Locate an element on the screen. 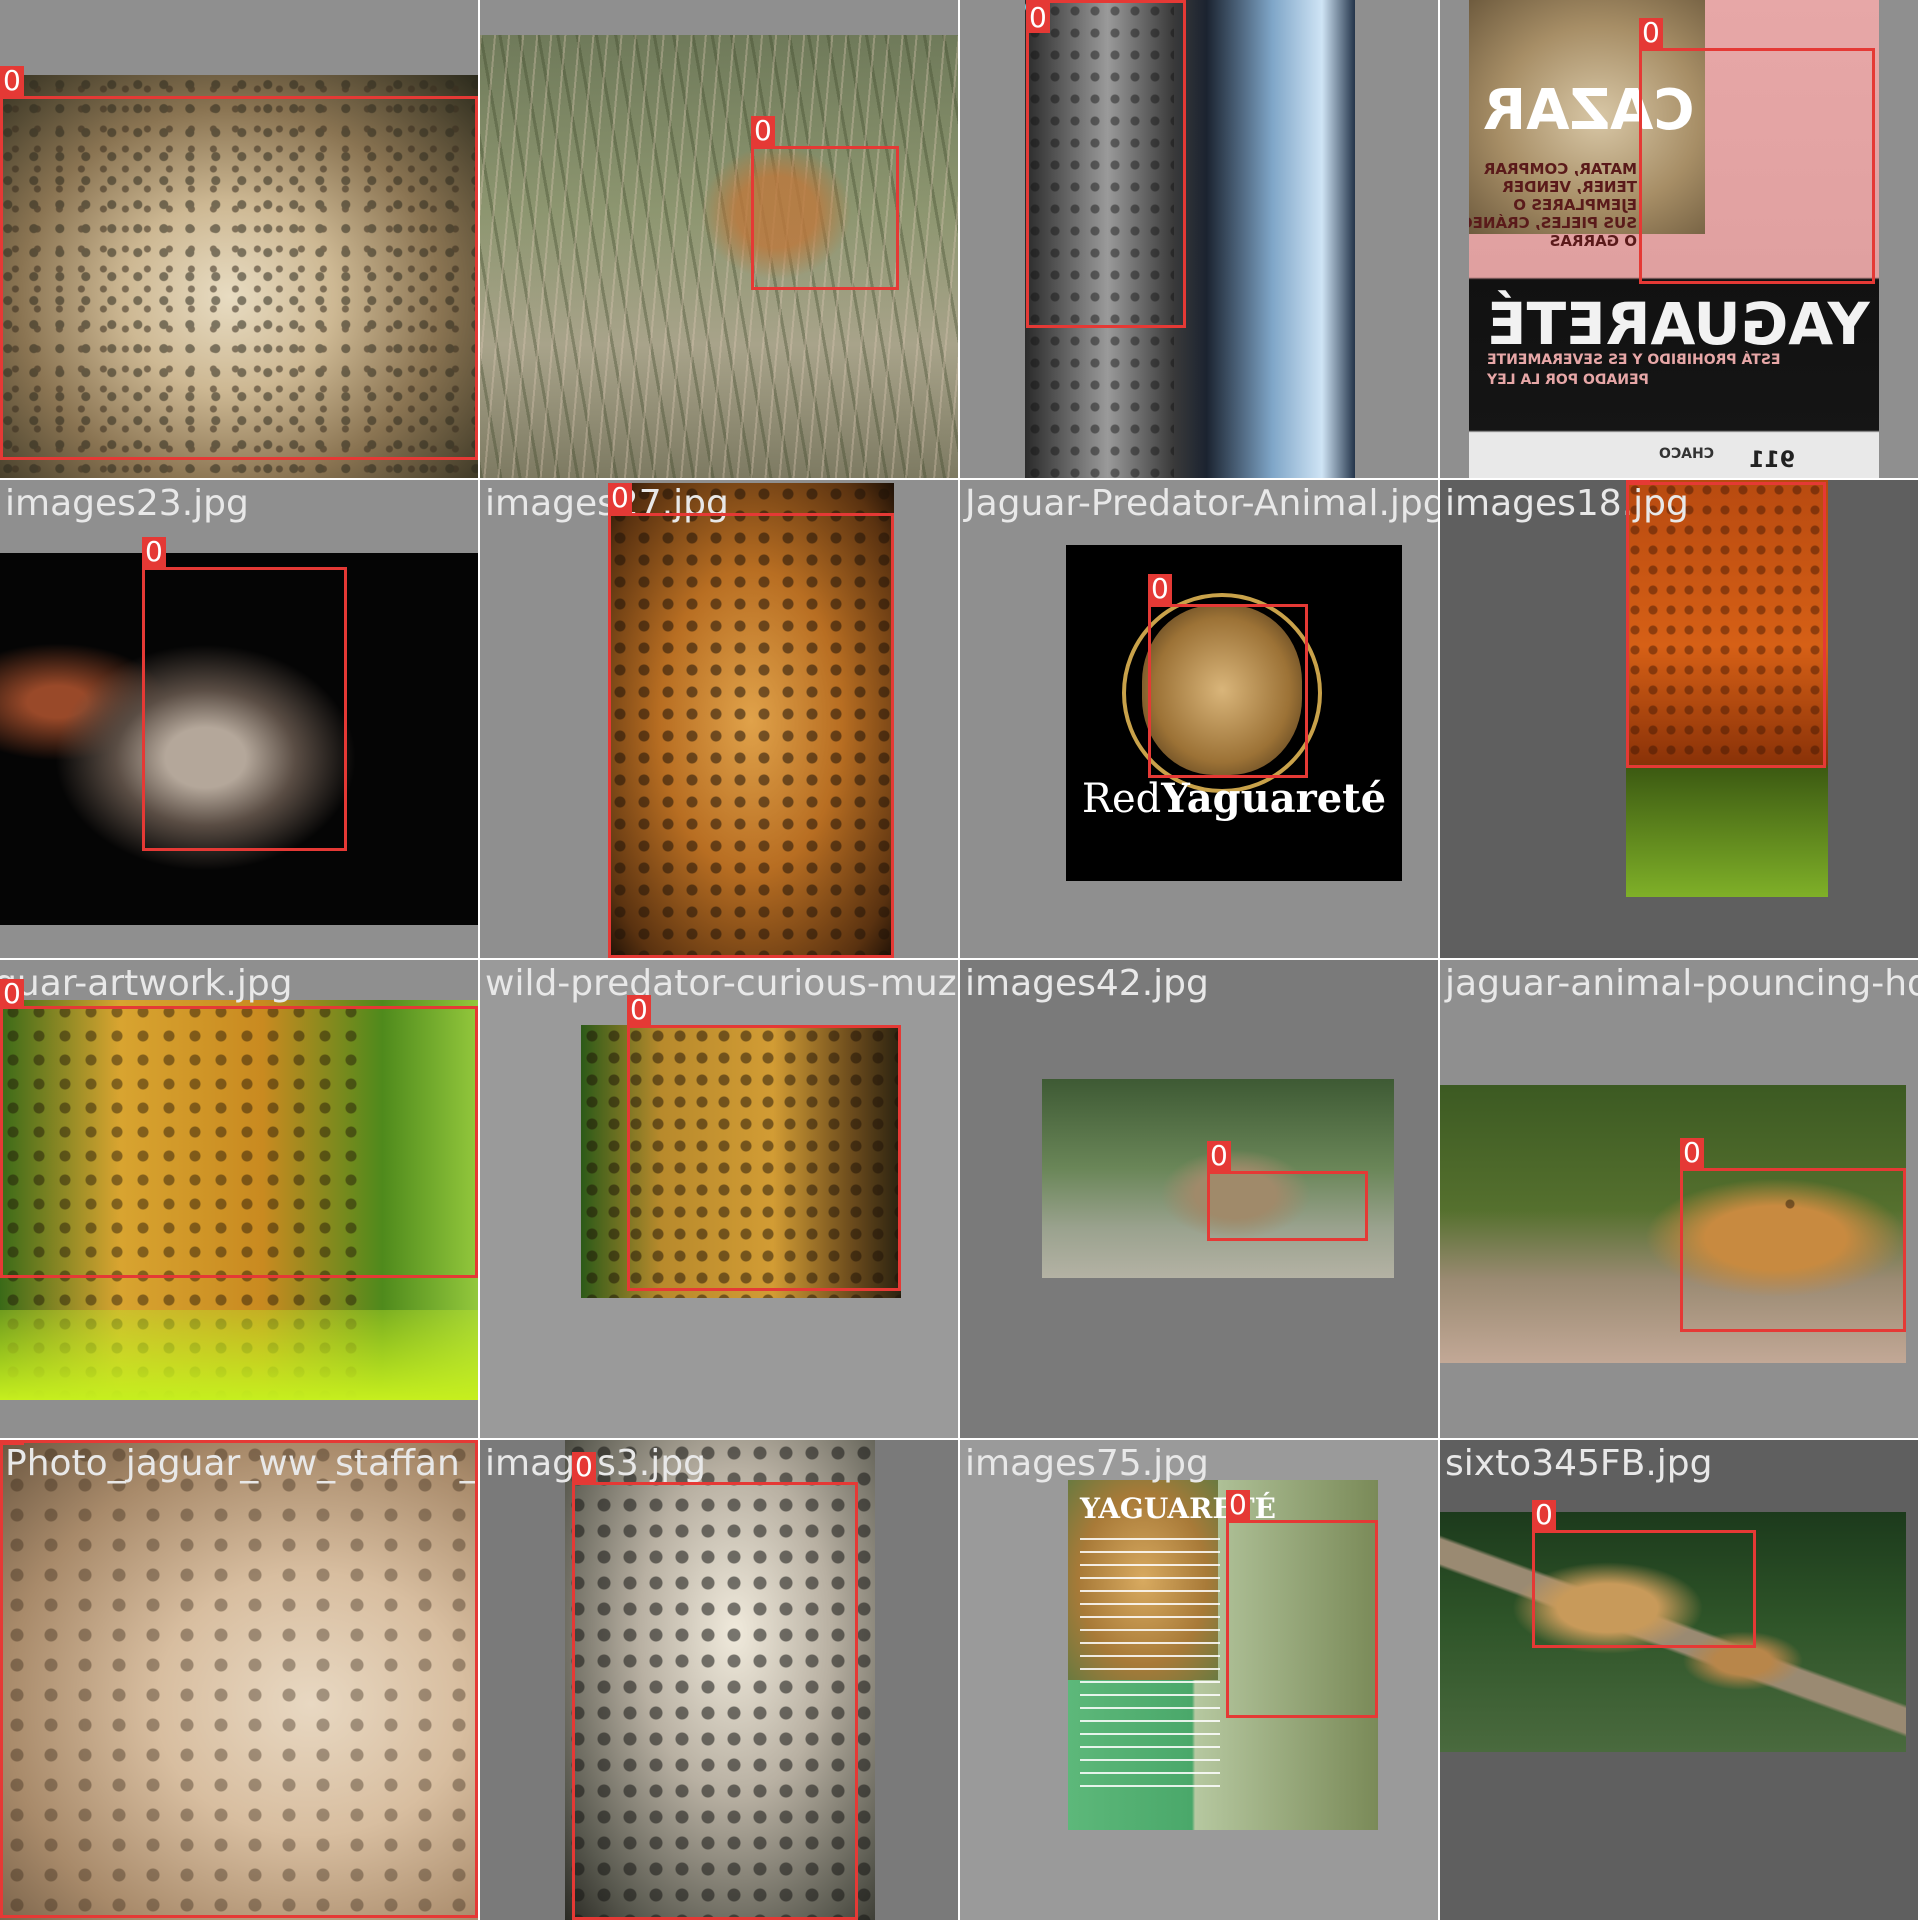  logo-text: RedYaguareté is located at coordinates (1234, 798).